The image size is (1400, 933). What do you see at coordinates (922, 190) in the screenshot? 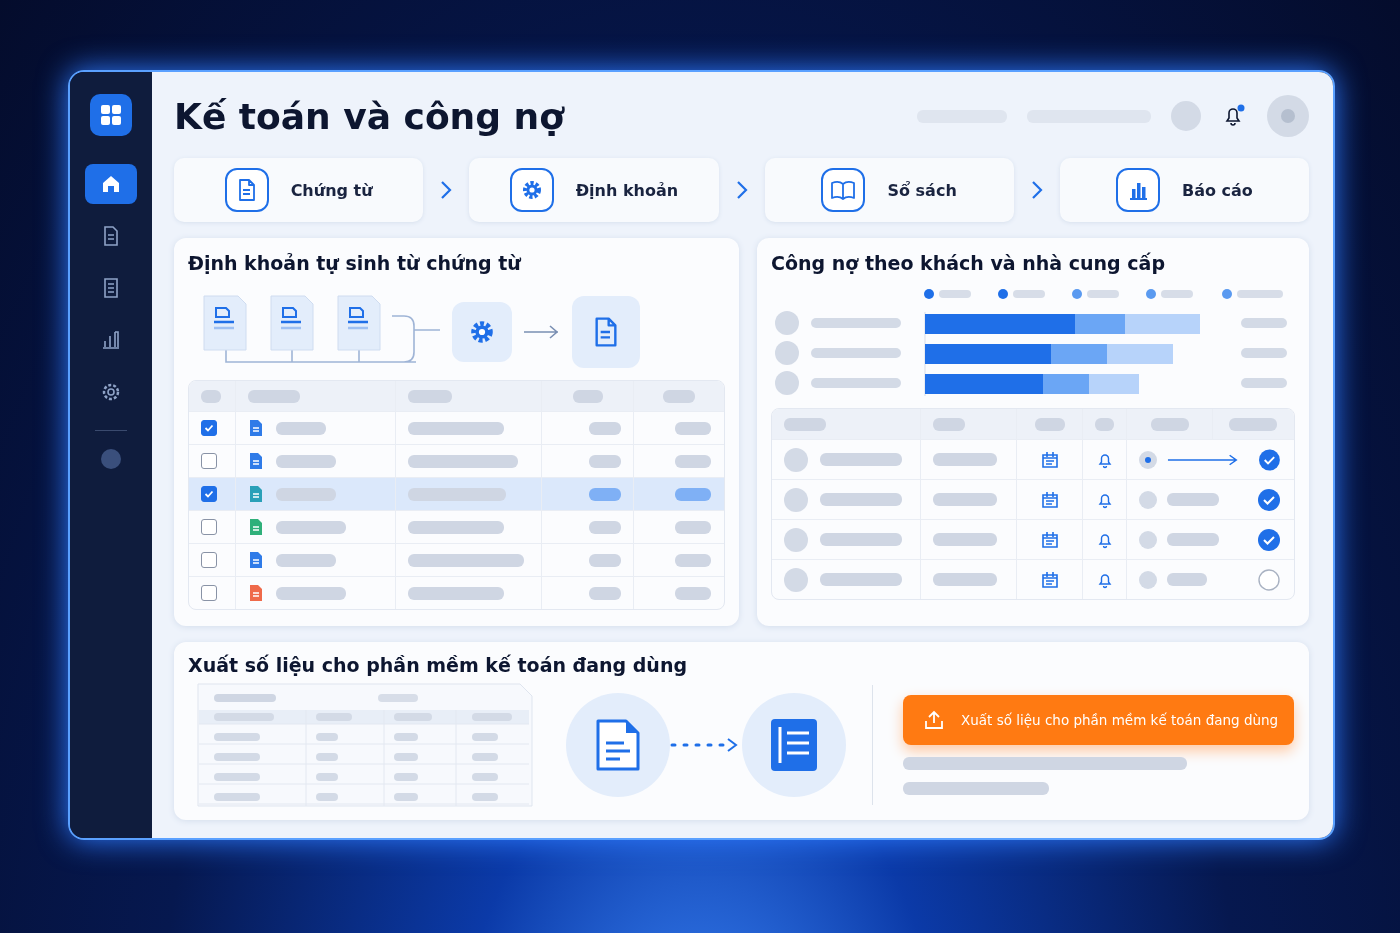
I see `step-label: Sổ sách` at bounding box center [922, 190].